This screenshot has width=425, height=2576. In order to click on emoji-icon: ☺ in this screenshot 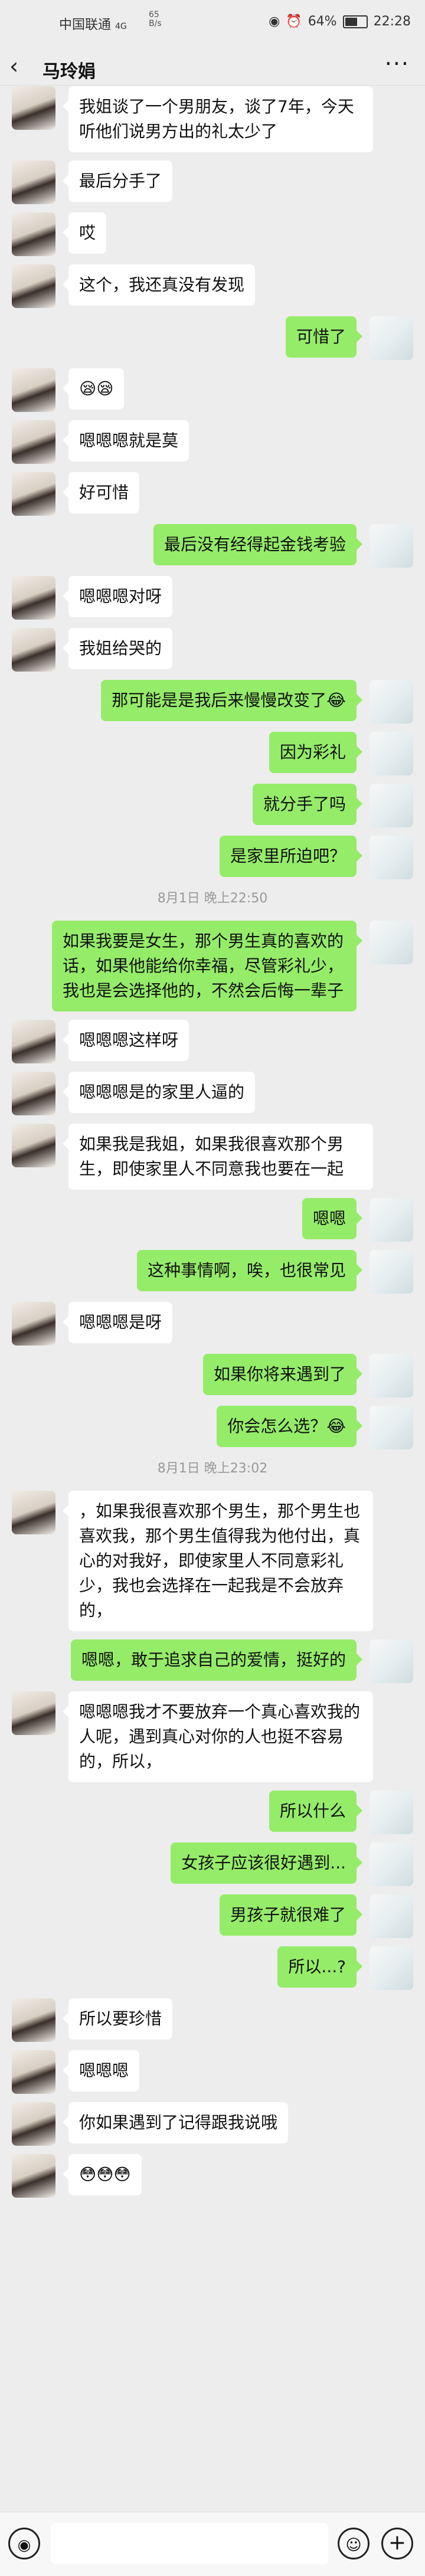, I will do `click(354, 2543)`.